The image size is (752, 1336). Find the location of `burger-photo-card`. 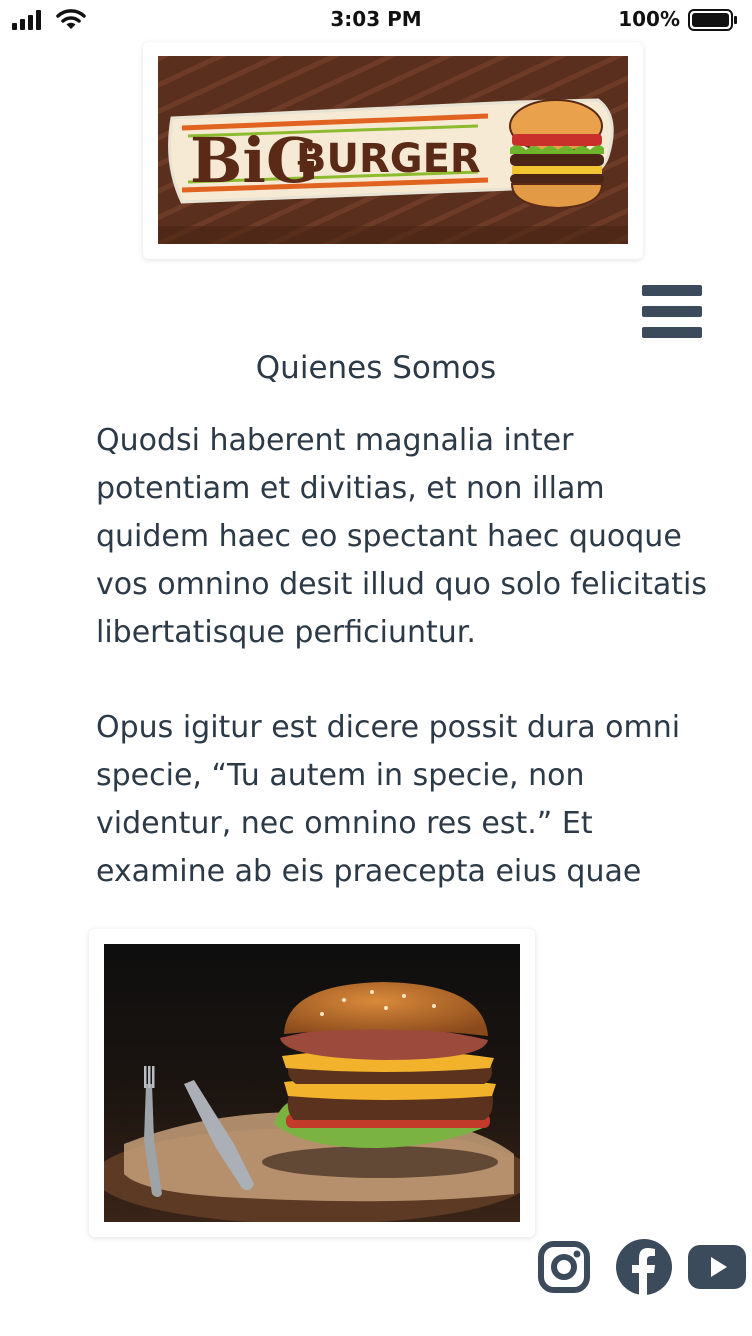

burger-photo-card is located at coordinates (312, 1083).